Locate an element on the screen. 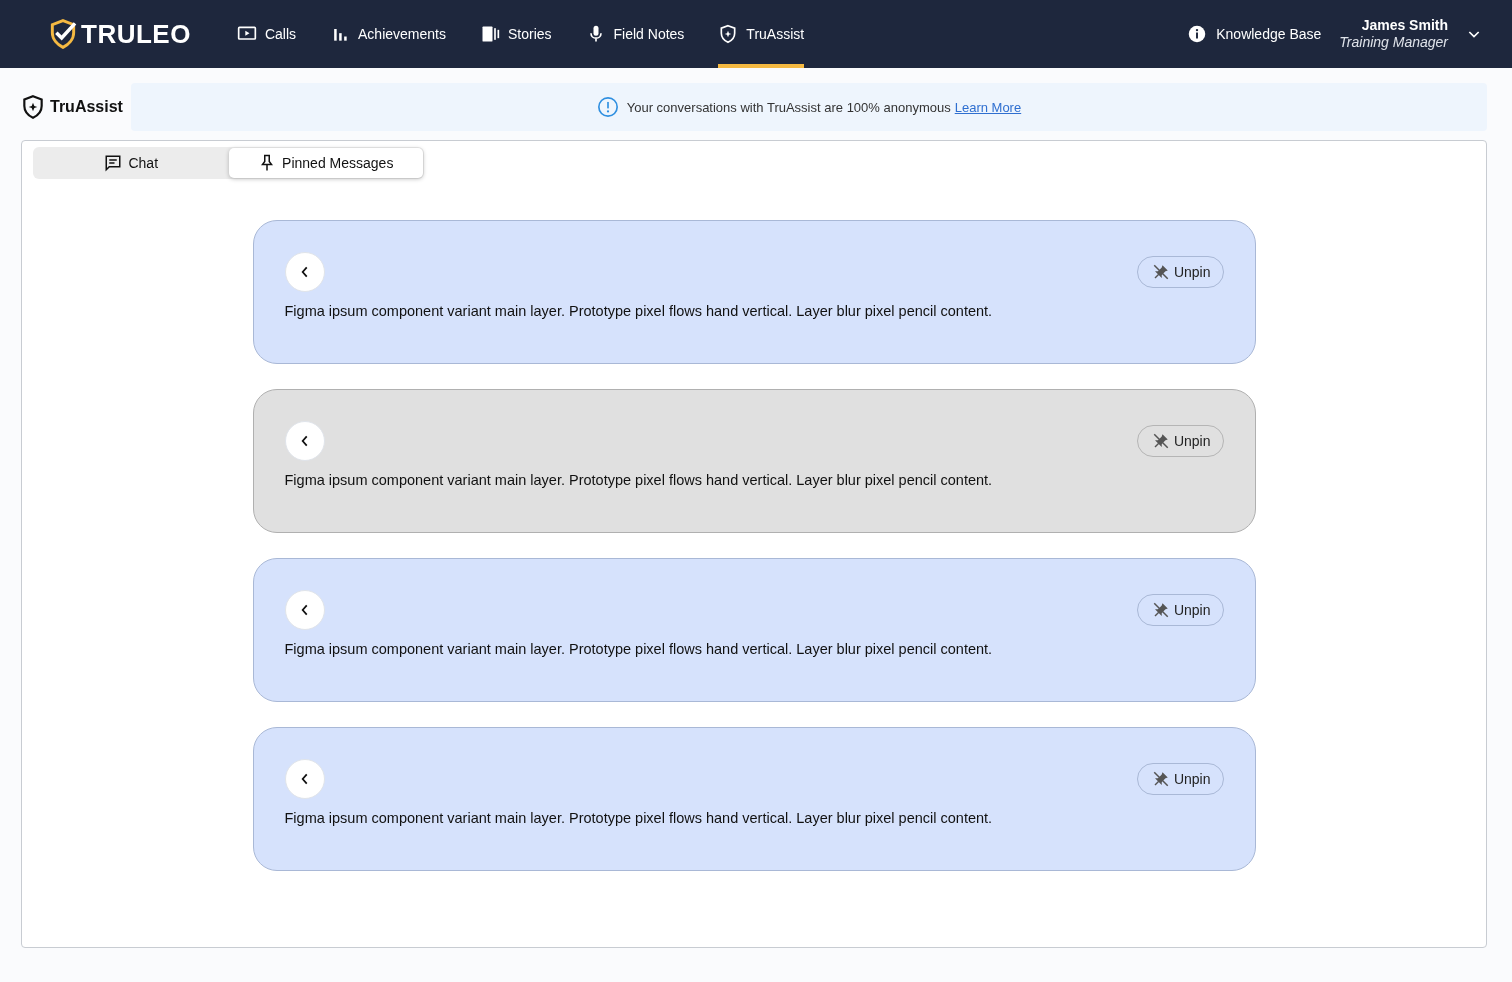 The image size is (1512, 982). knowledge-base-link: Knowledge Base is located at coordinates (1255, 34).